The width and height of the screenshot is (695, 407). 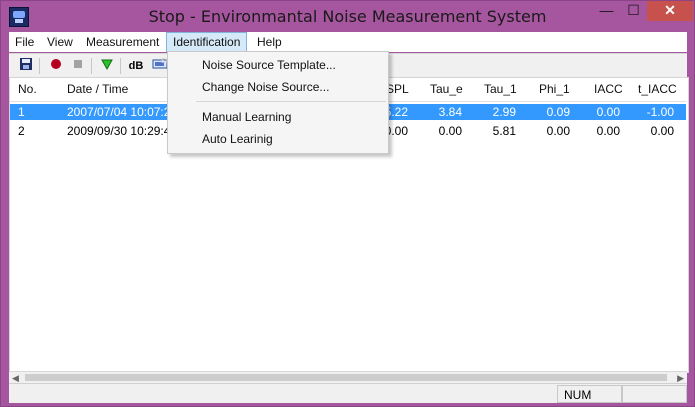 I want to click on cell-phi-1: 0.09, so click(x=558, y=112).